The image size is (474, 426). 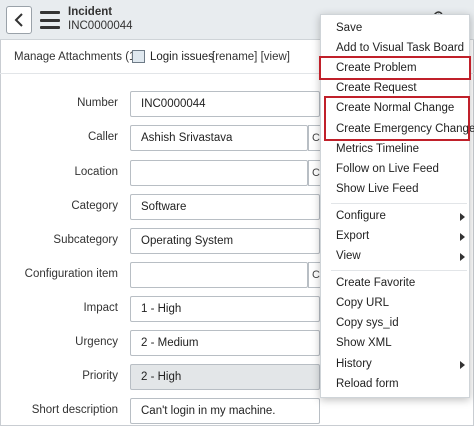 I want to click on menu-item-configure-label: Configure, so click(x=361, y=216).